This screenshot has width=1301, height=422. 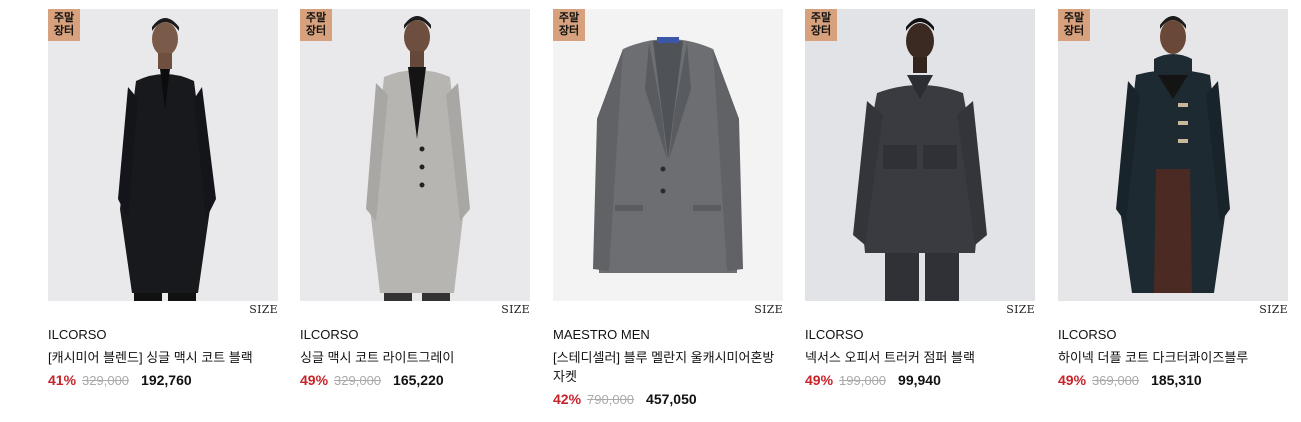 What do you see at coordinates (163, 357) in the screenshot?
I see `product-name: [캐시미어 블렌드] 싱글 맥시 코트 블랙` at bounding box center [163, 357].